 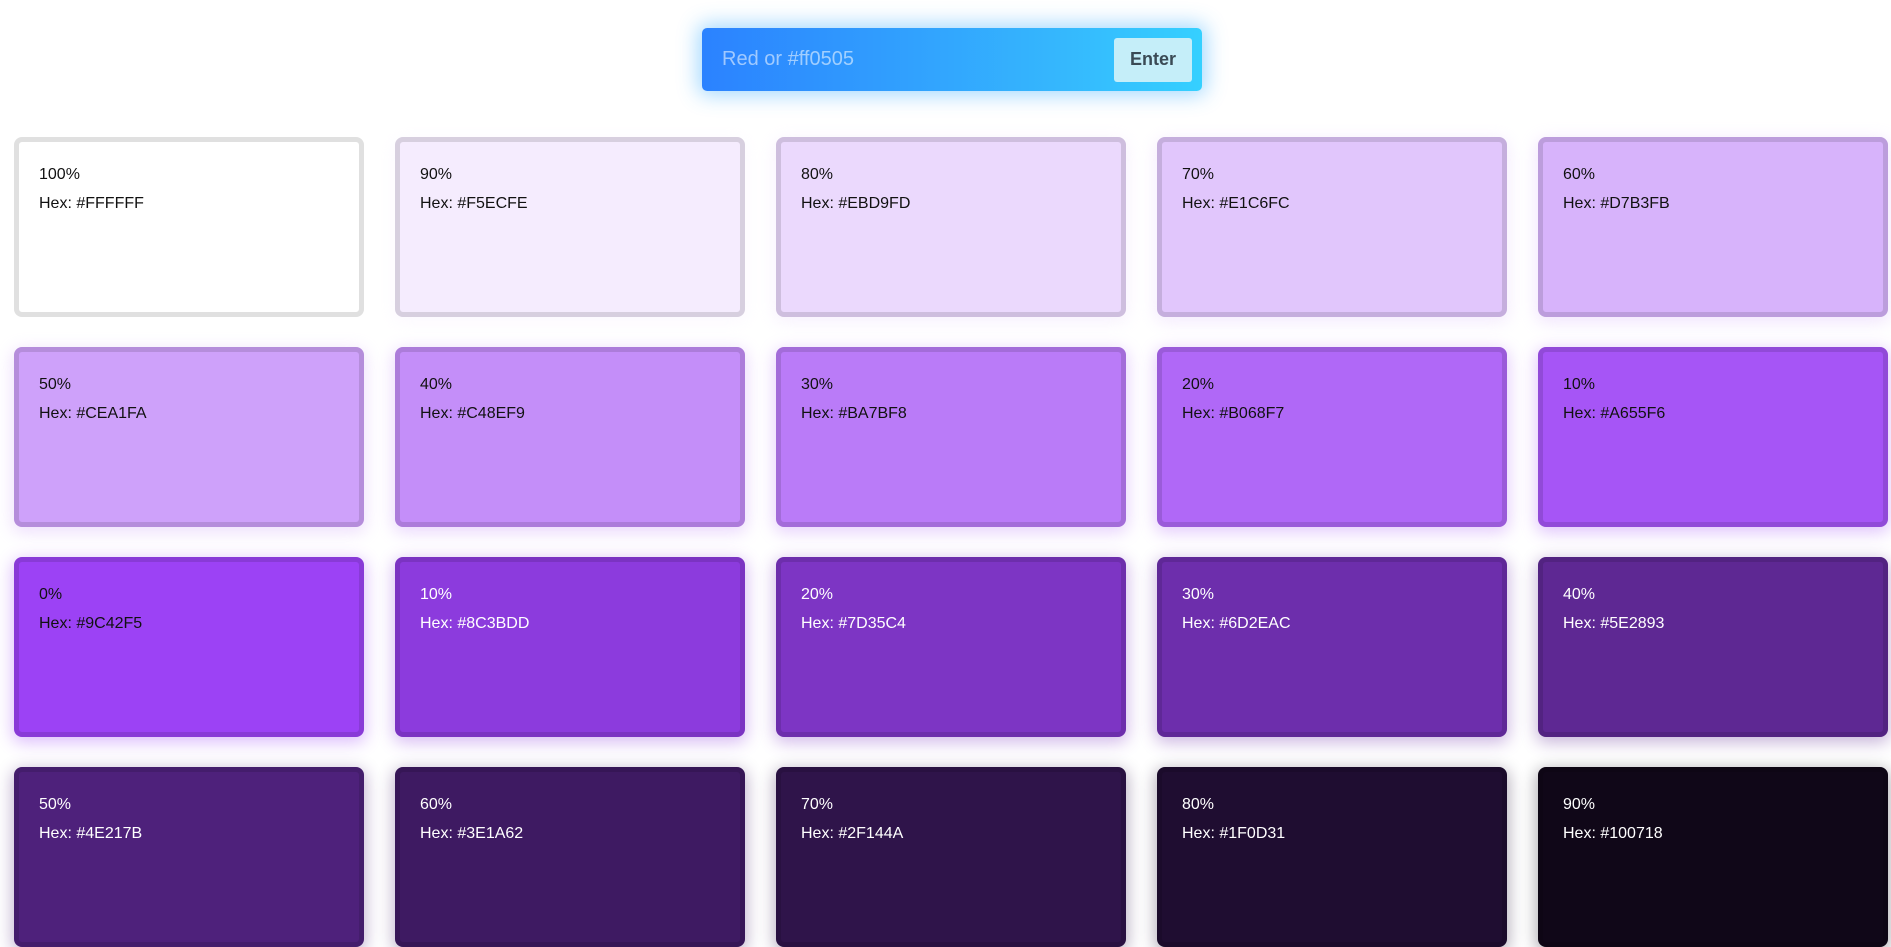 I want to click on swatch-hex-label: Hex: #C48EF9, so click(x=472, y=413).